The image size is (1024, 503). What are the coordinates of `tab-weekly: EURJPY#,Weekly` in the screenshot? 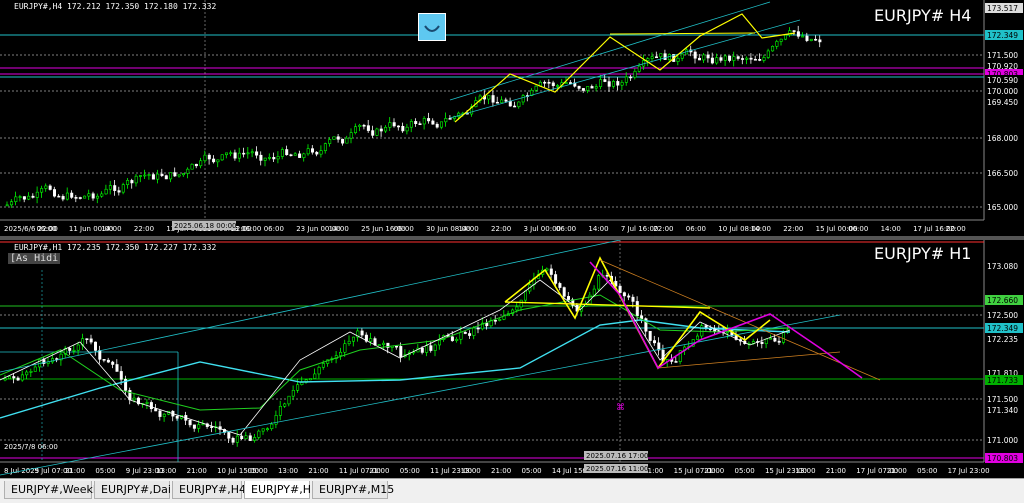 It's located at (53, 490).